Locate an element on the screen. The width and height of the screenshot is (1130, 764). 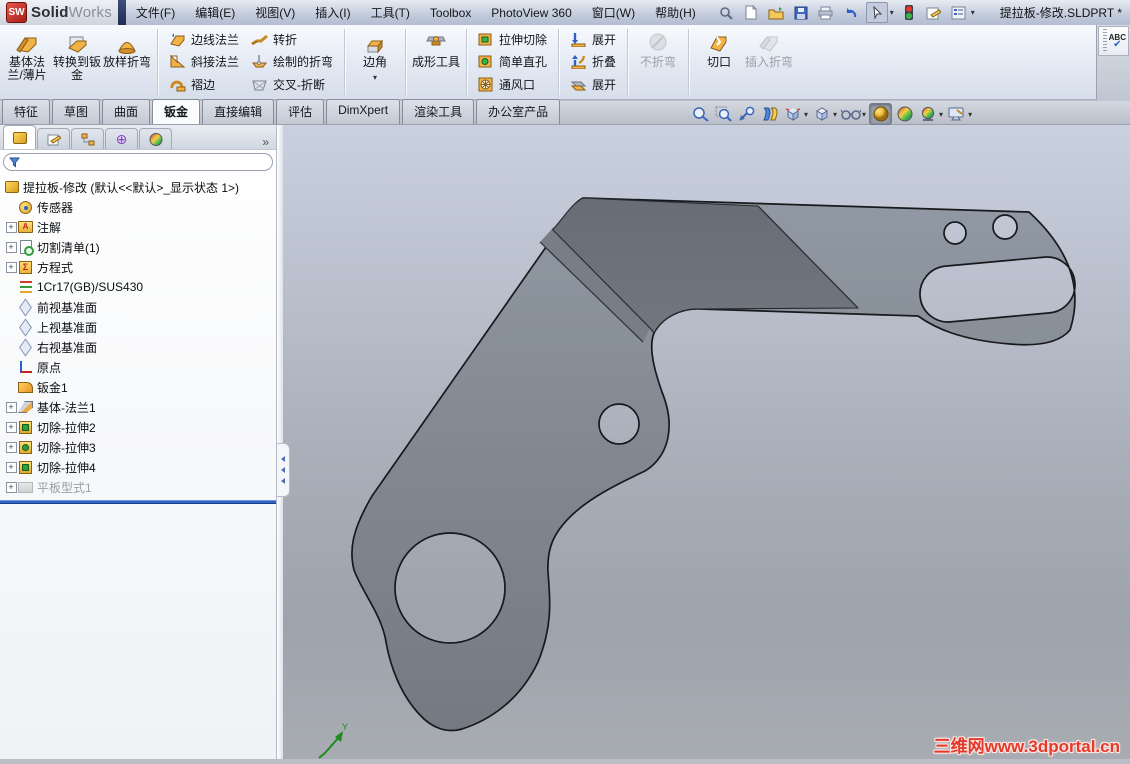
print-icon is located at coordinates (826, 12).